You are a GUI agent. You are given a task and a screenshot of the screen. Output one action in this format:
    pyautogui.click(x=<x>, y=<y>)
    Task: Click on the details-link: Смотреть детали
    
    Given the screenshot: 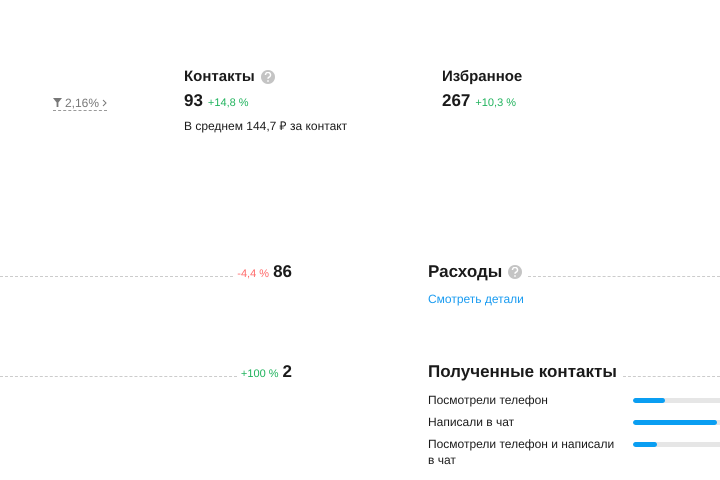 What is the action you would take?
    pyautogui.click(x=476, y=299)
    